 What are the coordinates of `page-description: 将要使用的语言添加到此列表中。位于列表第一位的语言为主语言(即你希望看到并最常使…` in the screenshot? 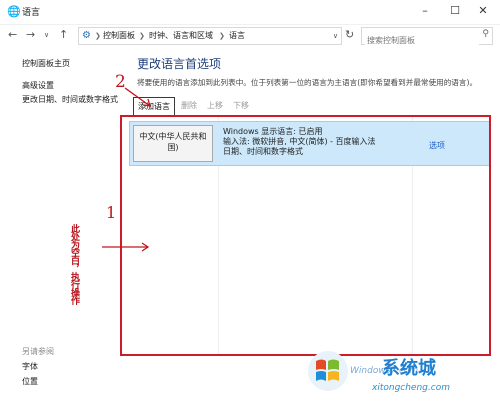 It's located at (307, 82).